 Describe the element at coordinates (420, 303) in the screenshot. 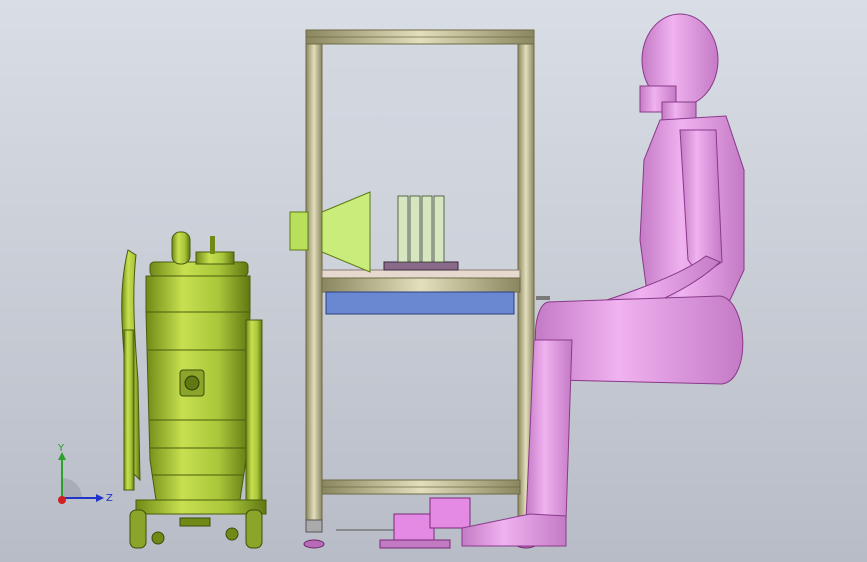

I see `drawer-tray` at that location.